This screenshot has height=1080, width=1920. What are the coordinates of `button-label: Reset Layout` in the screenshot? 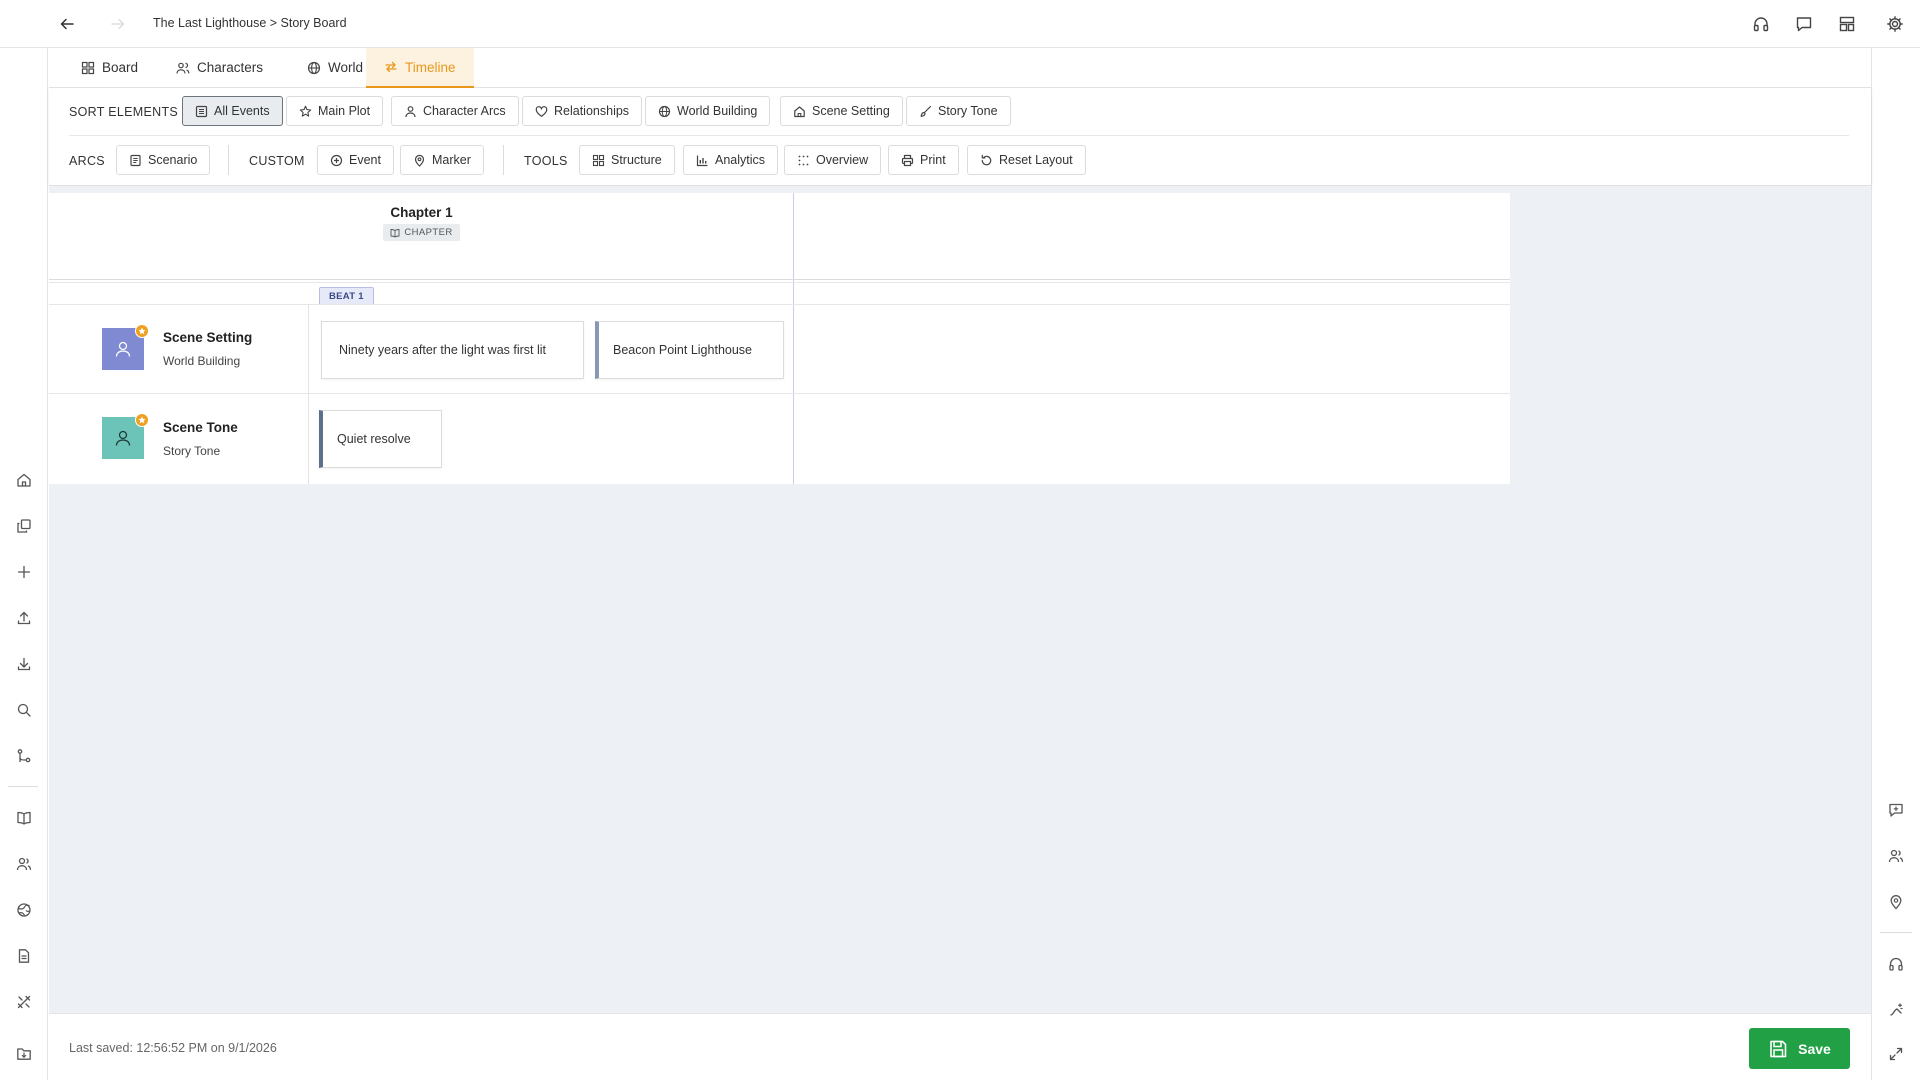 It's located at (1036, 160).